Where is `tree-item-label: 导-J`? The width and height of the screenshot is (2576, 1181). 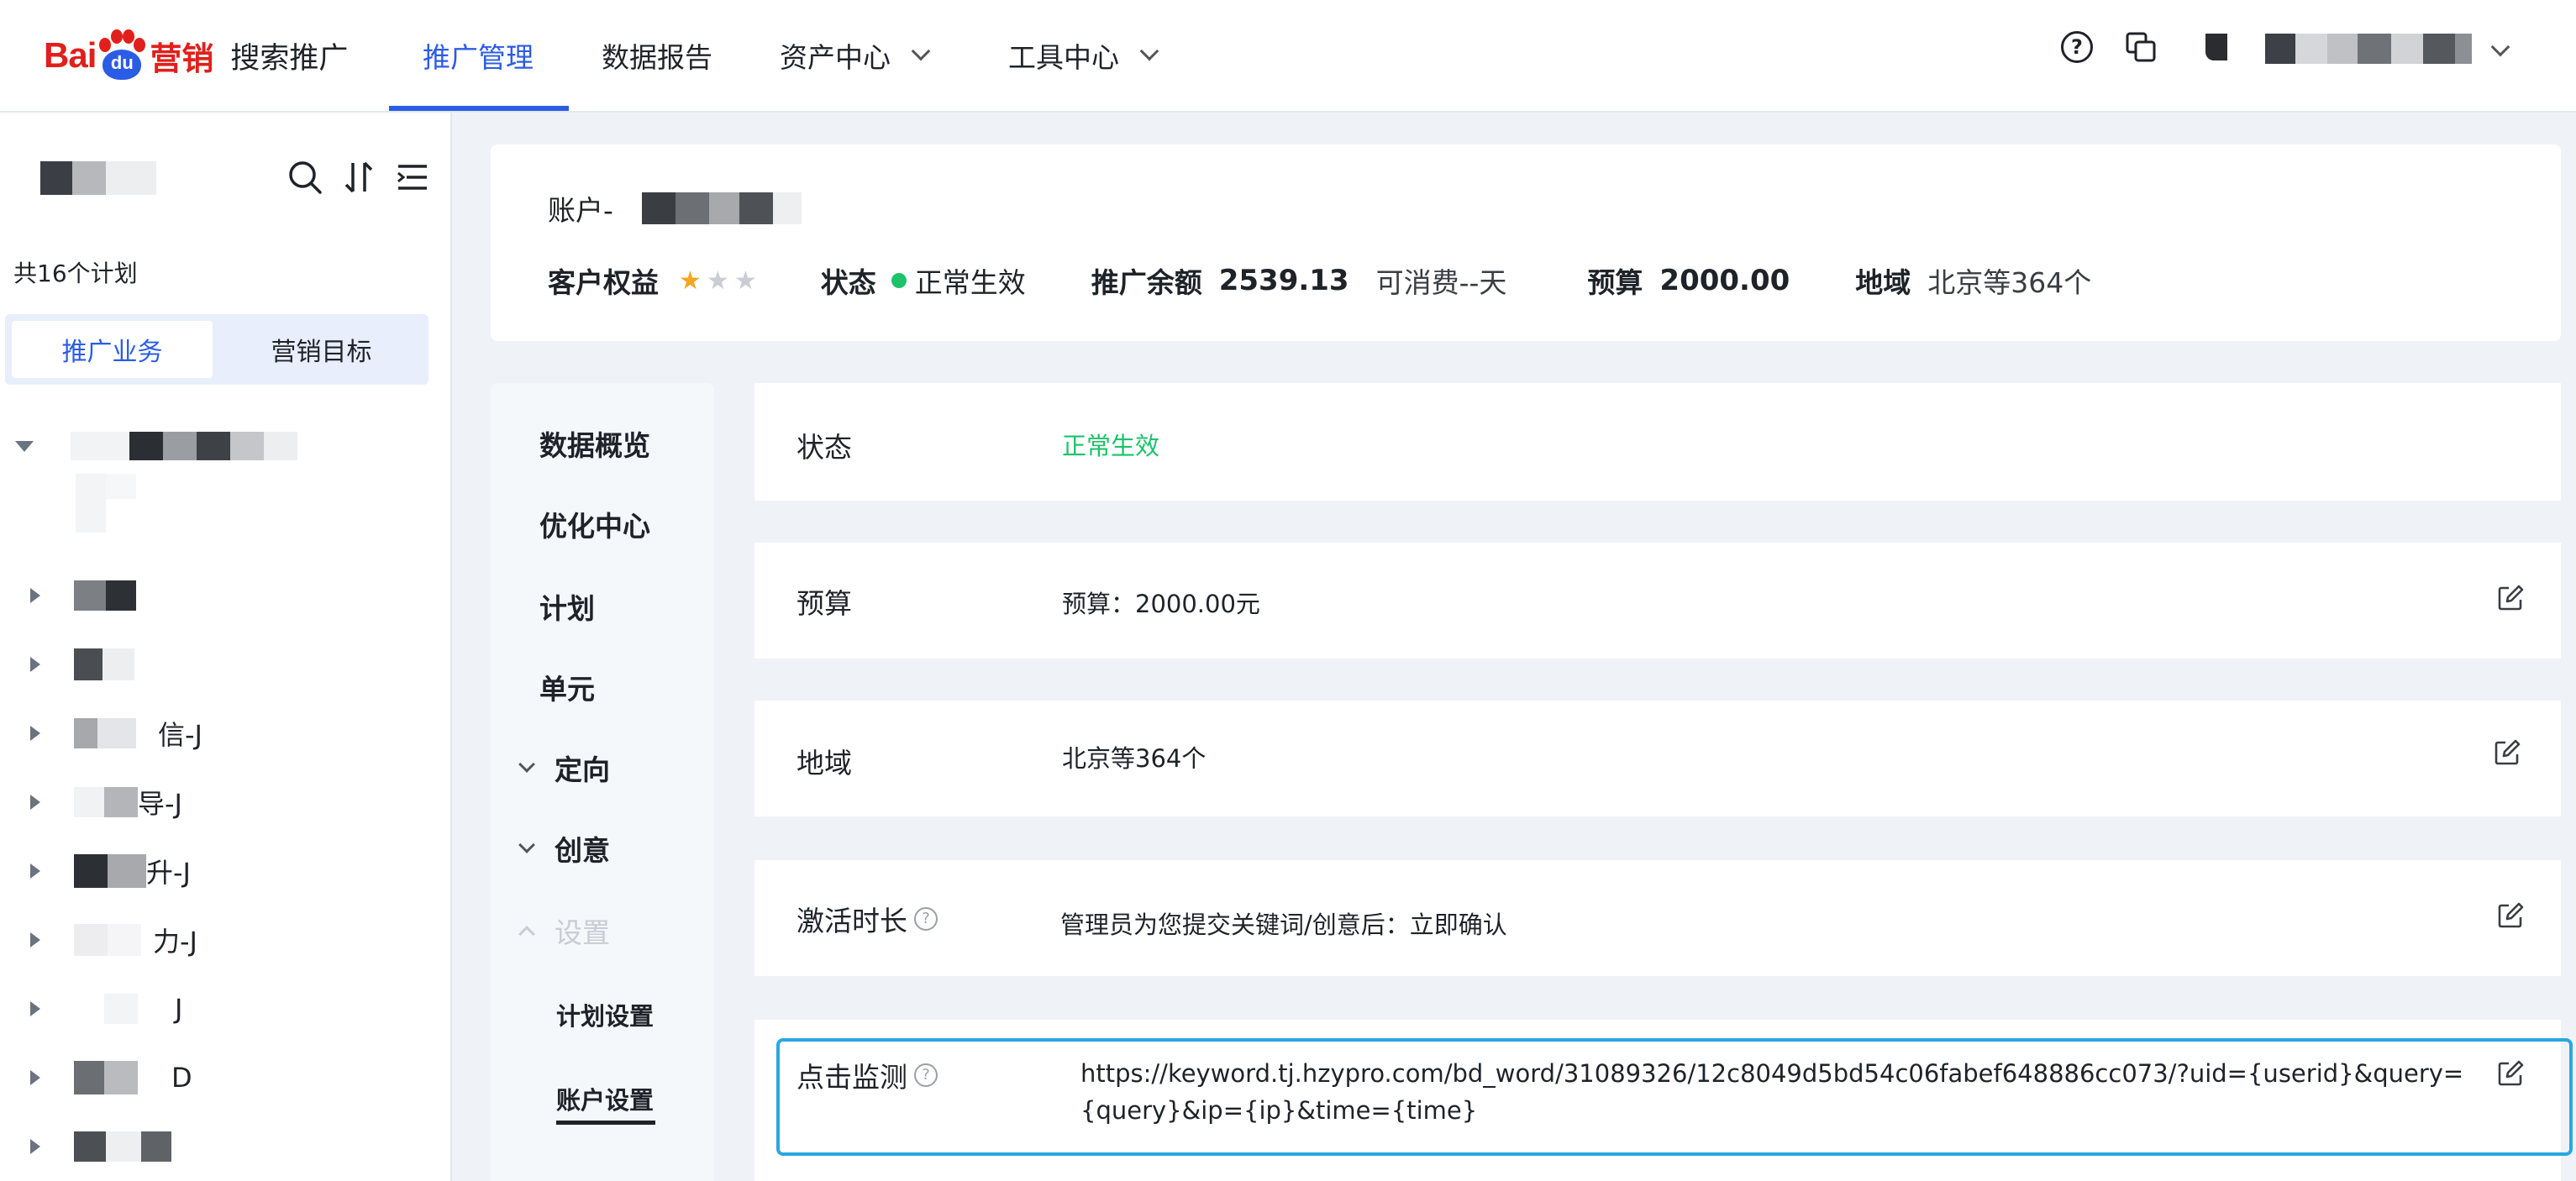
tree-item-label: 导-J is located at coordinates (160, 804).